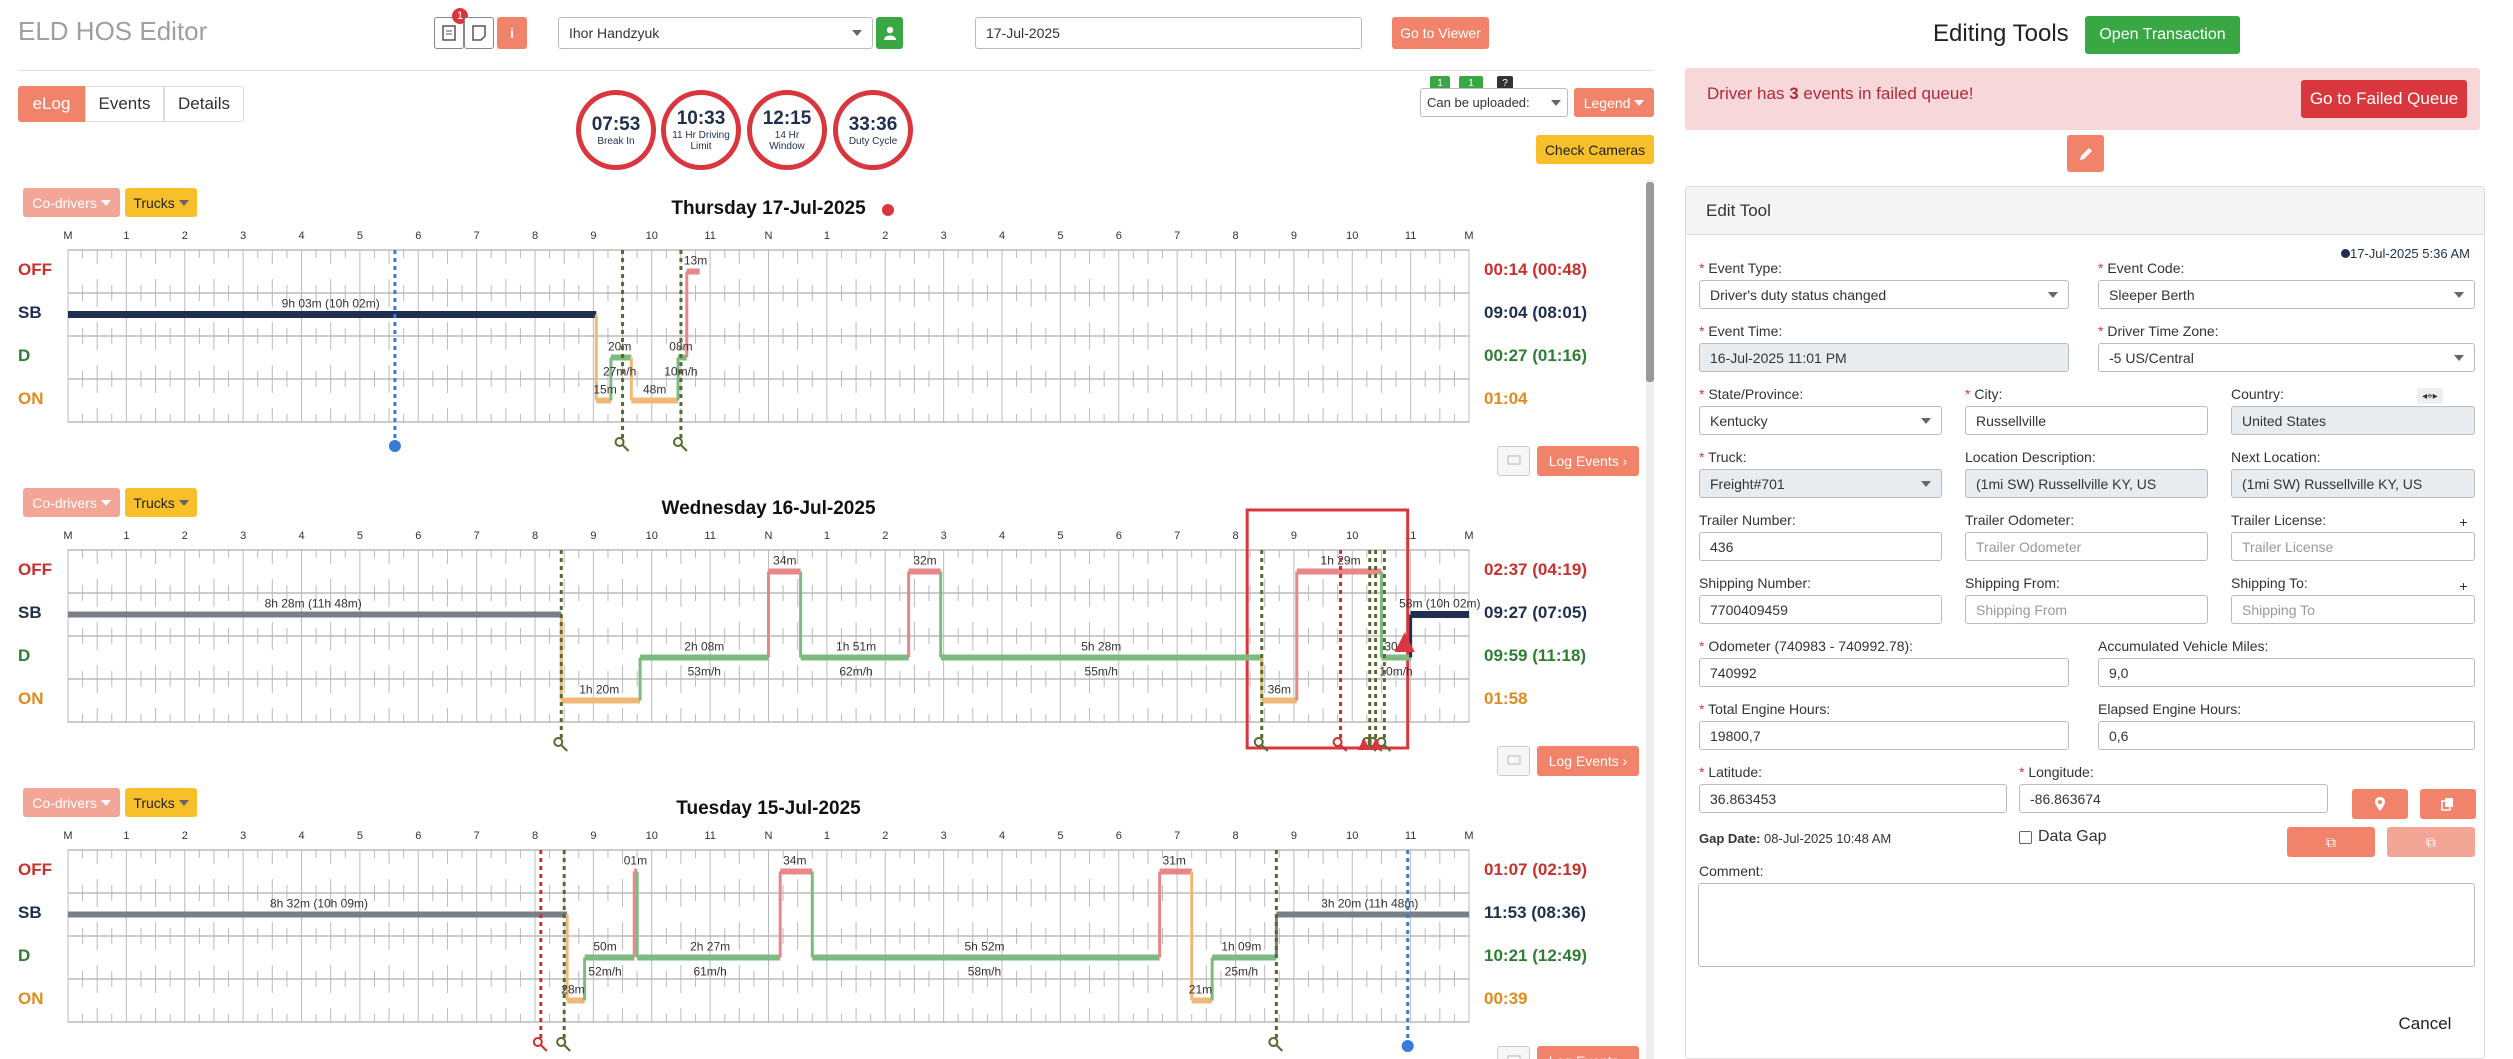 Image resolution: width=2513 pixels, height=1059 pixels. Describe the element at coordinates (1168, 33) in the screenshot. I see `date-input: 17-Jul-2025` at that location.